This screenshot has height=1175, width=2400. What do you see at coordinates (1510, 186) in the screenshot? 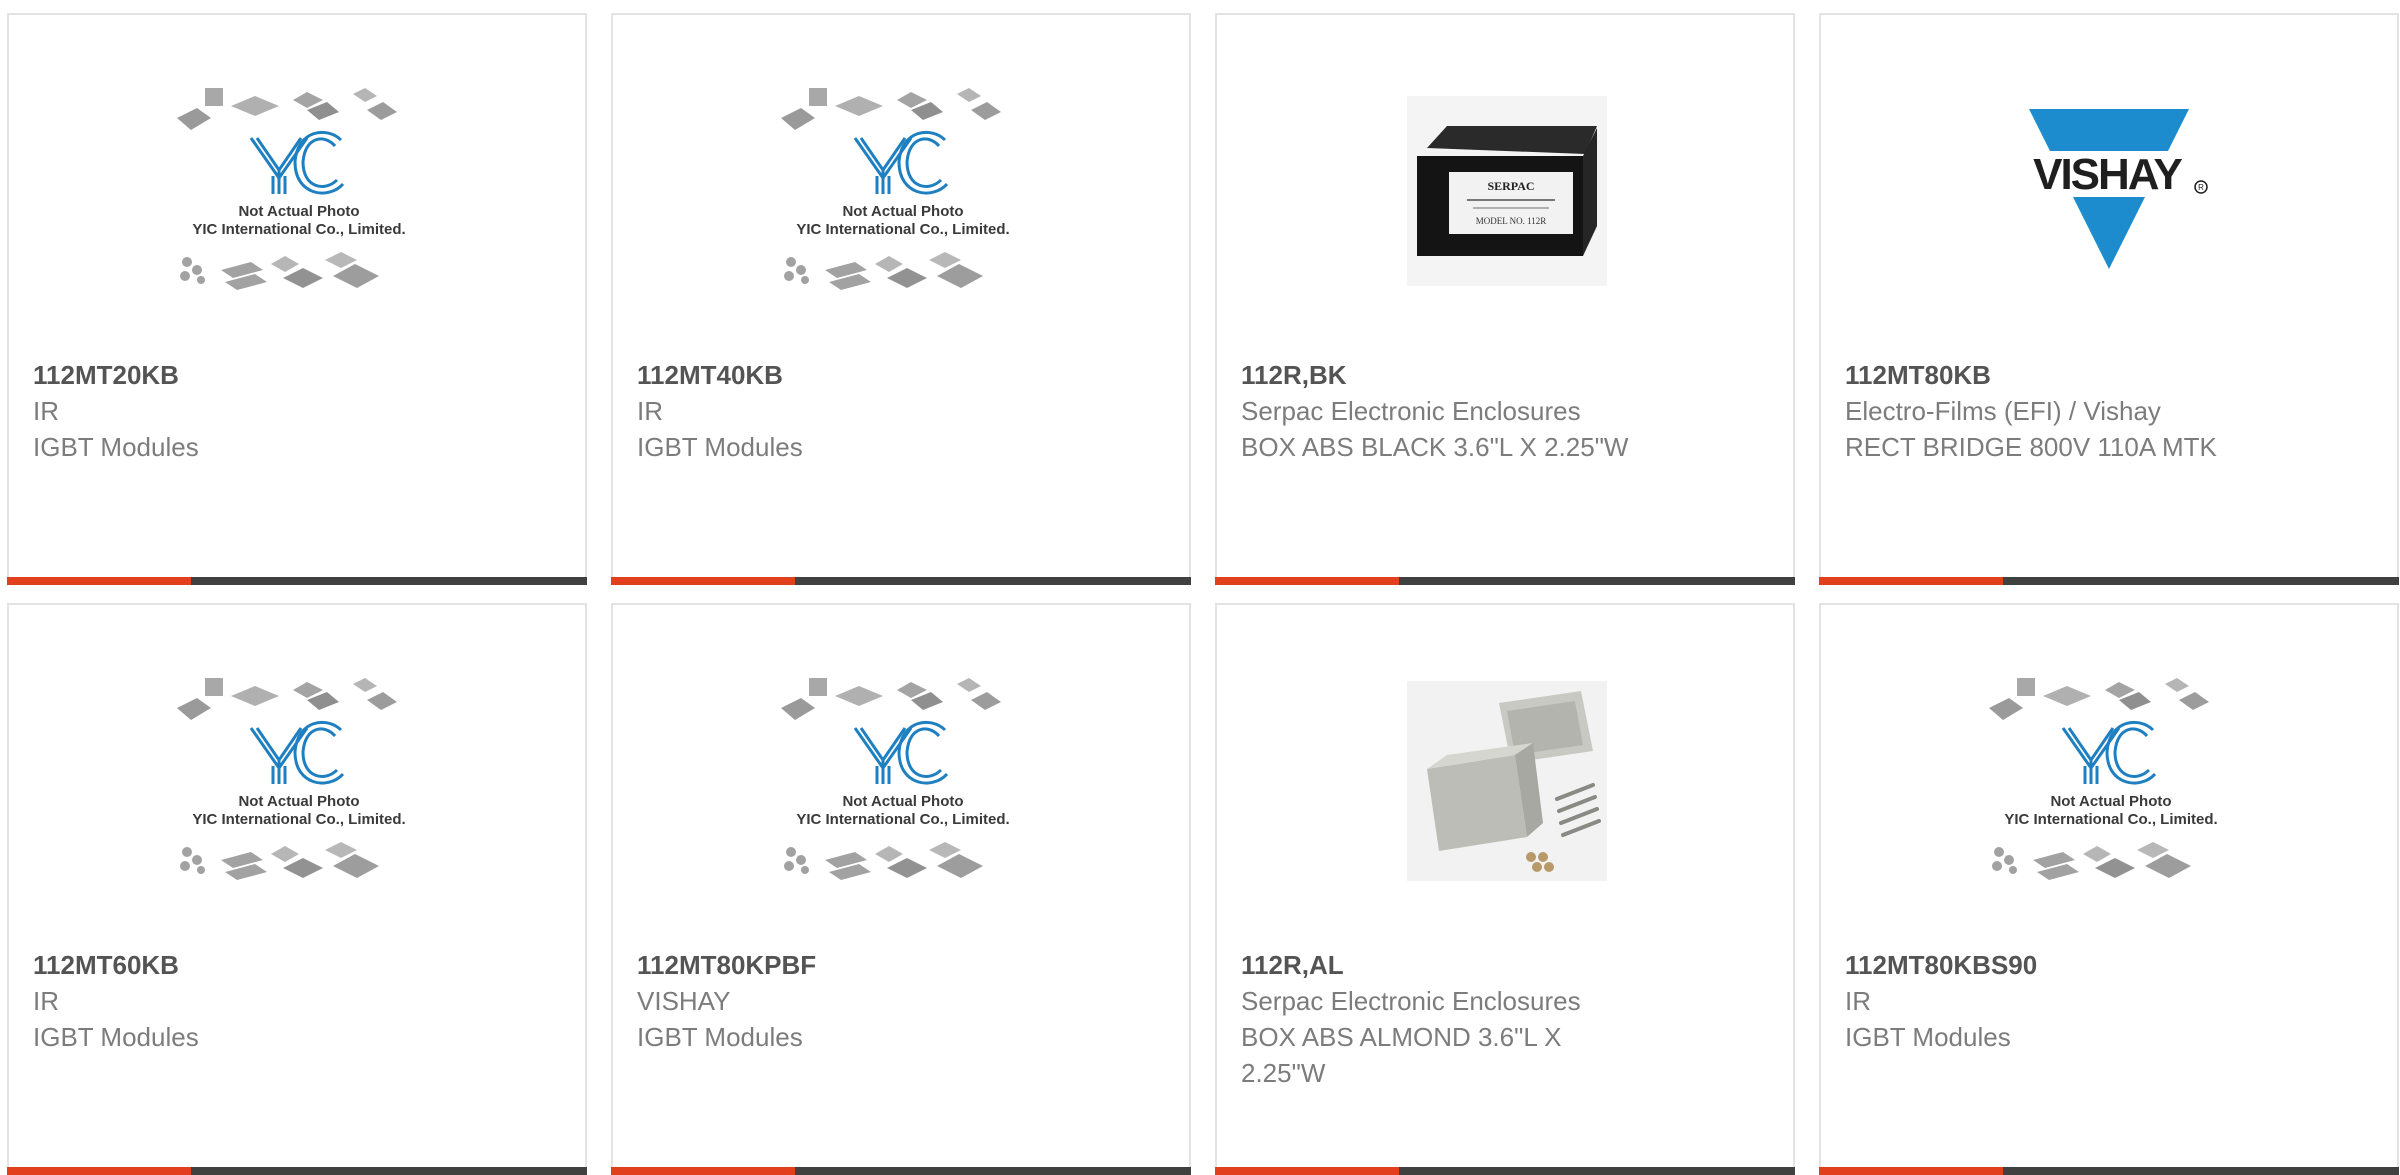
I see `enclosure-label-brand: SERPAC` at bounding box center [1510, 186].